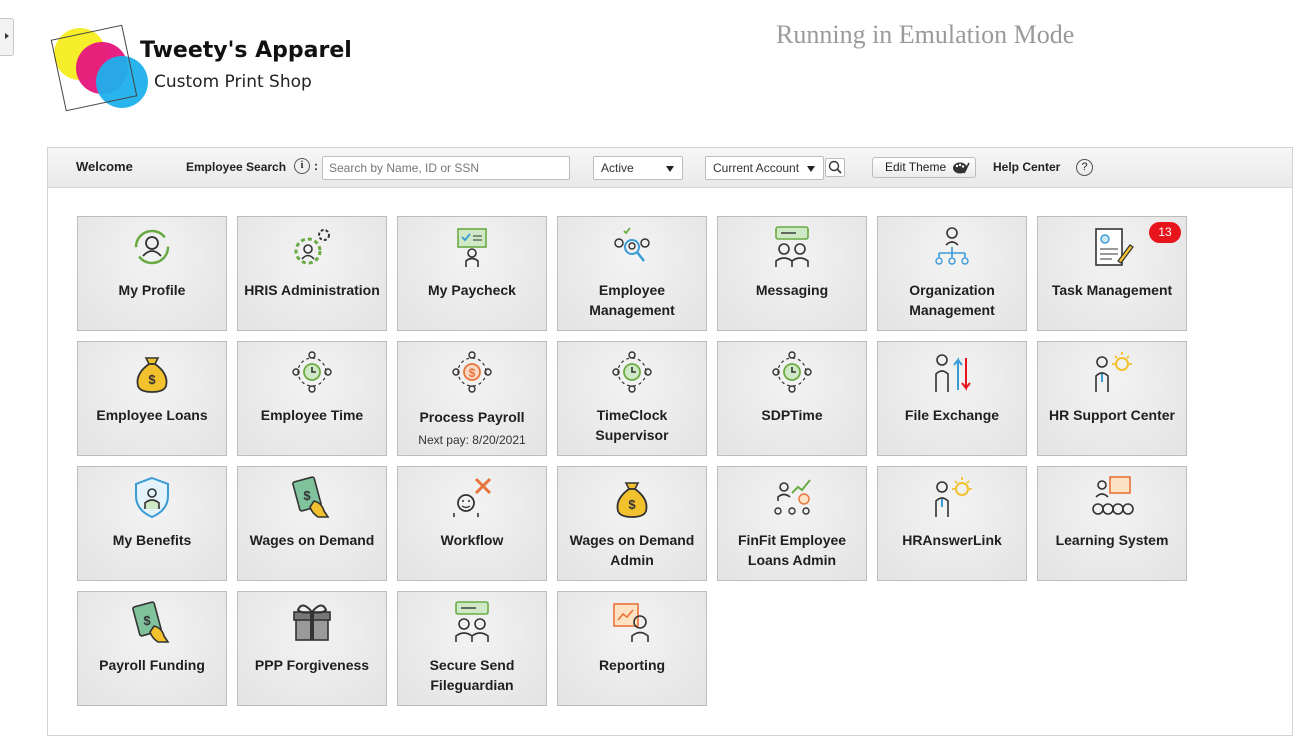 The width and height of the screenshot is (1302, 744). I want to click on tile-ppp-forgiveness: PPP Forgiveness, so click(312, 648).